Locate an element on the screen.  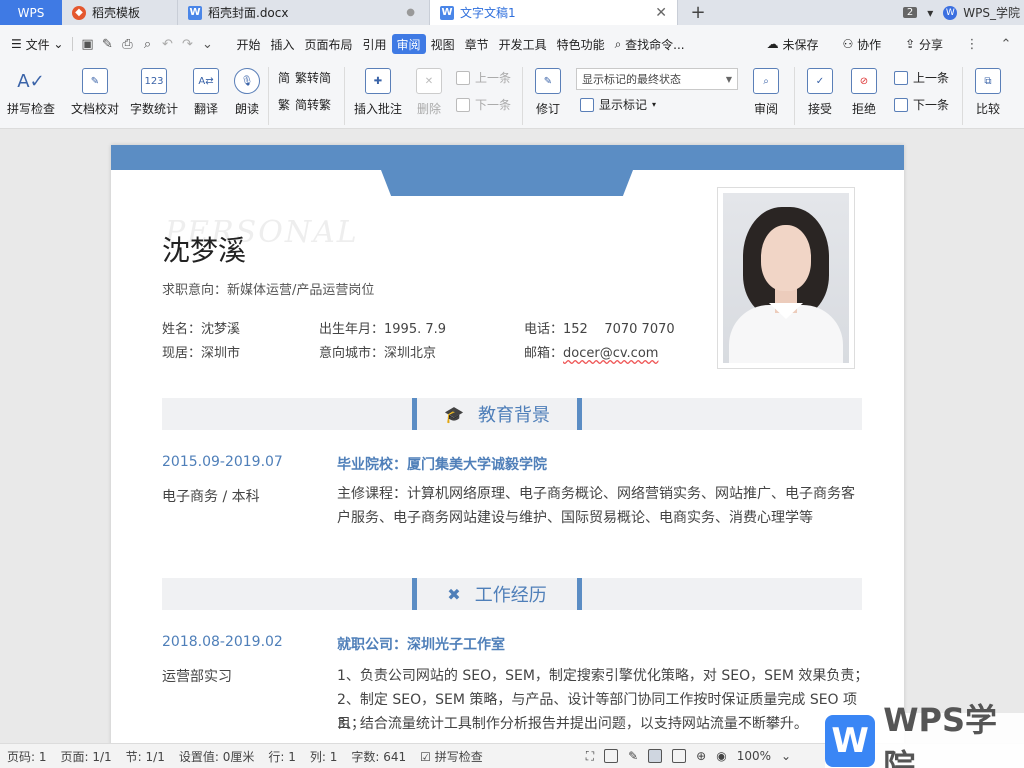
search-icon: ⌕ is located at coordinates (620, 43).